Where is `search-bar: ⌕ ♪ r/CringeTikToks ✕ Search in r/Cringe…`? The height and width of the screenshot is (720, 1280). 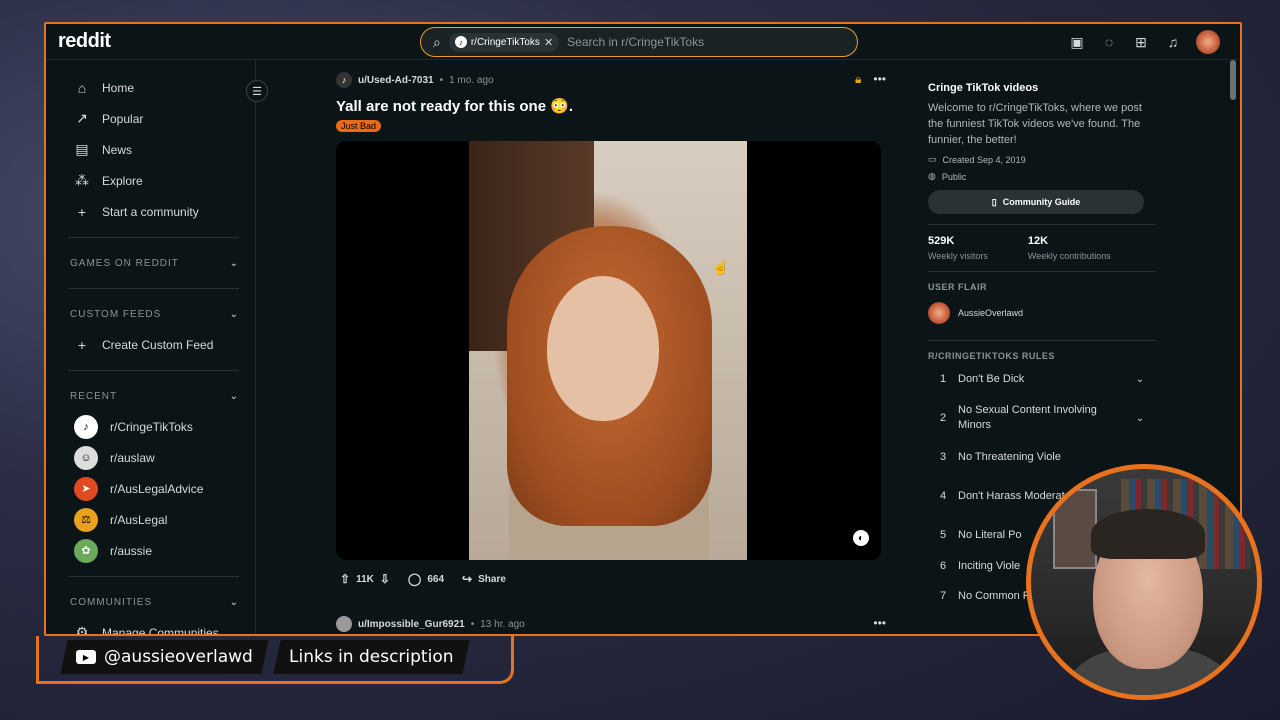
search-bar: ⌕ ♪ r/CringeTikToks ✕ Search in r/Cringe… is located at coordinates (639, 42).